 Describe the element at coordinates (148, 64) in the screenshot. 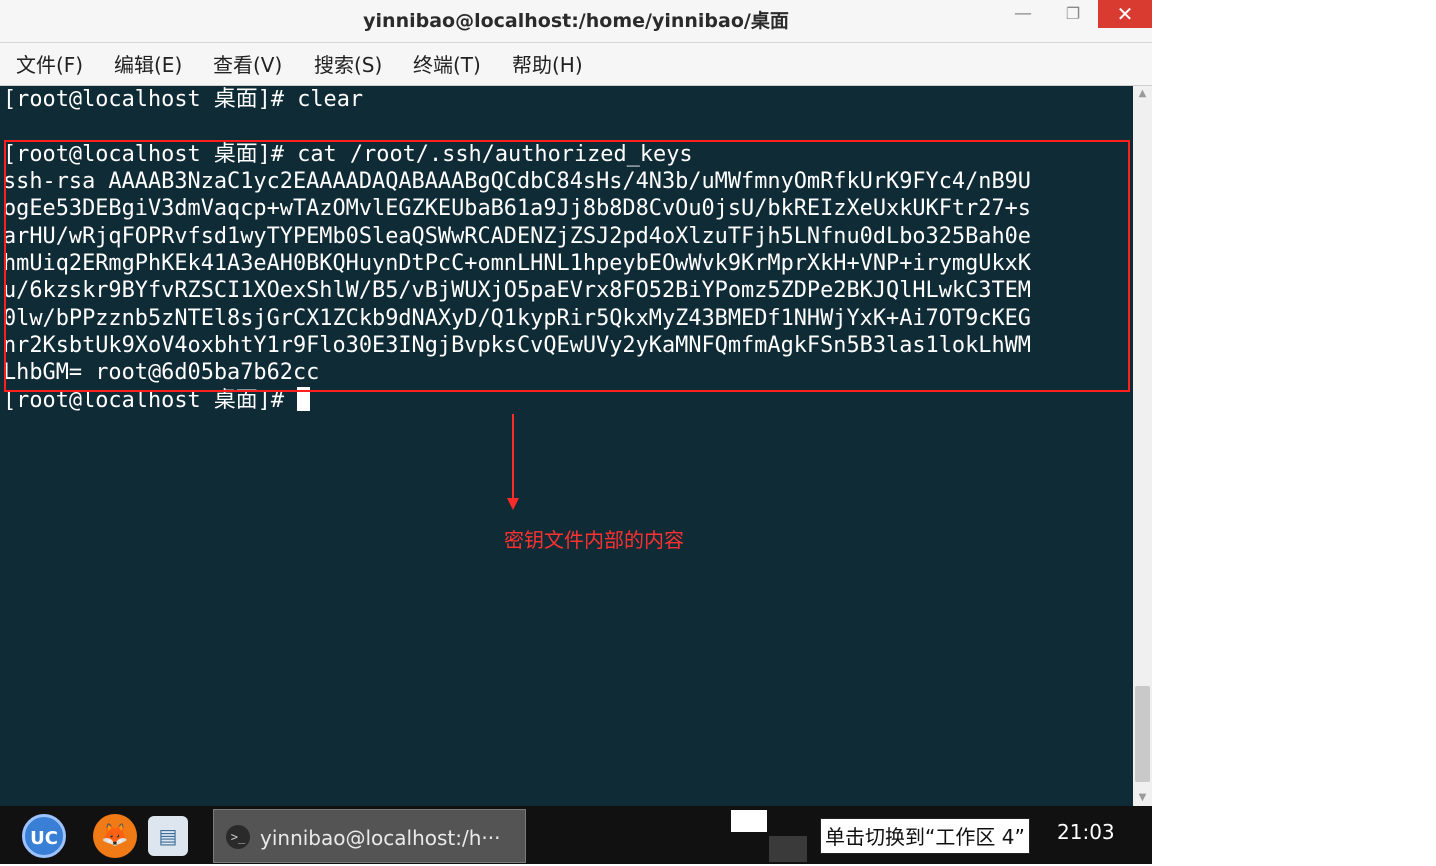

I see `menu-edit: 编辑(E)` at that location.